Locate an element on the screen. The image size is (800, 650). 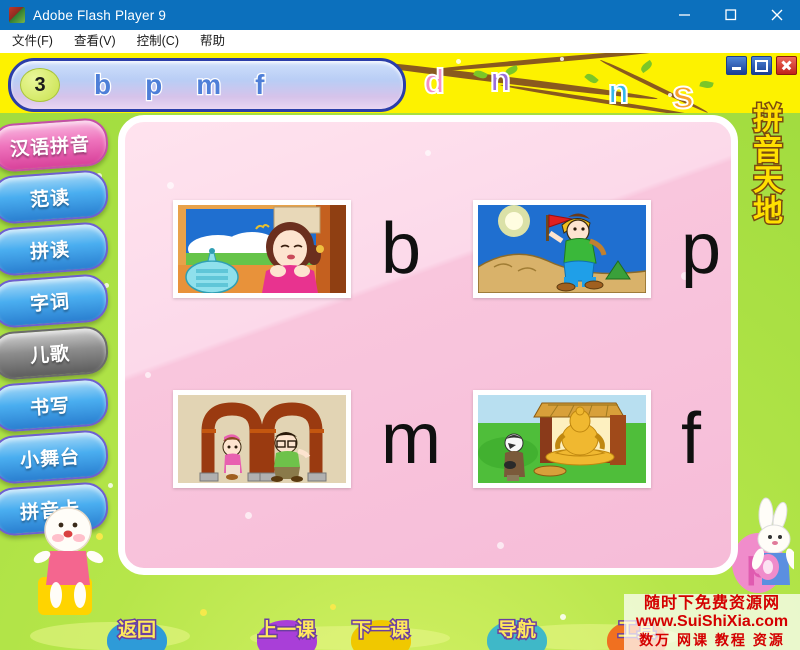
nav-navigation-button: 导航 is located at coordinates (517, 632).